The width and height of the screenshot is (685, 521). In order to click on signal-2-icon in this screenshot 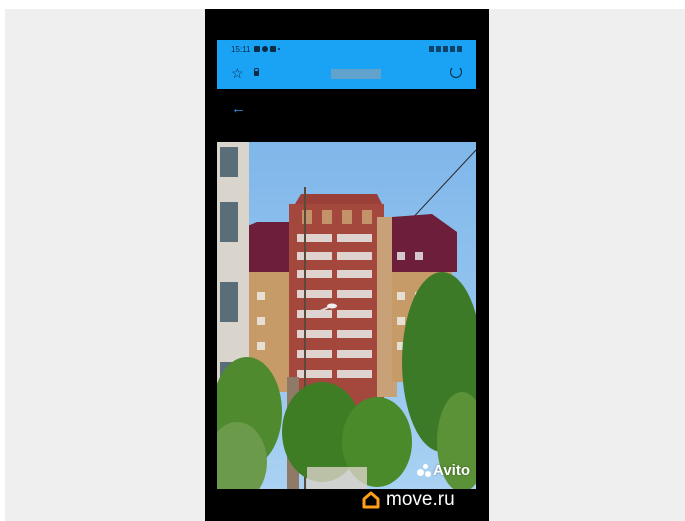, I will do `click(452, 49)`.